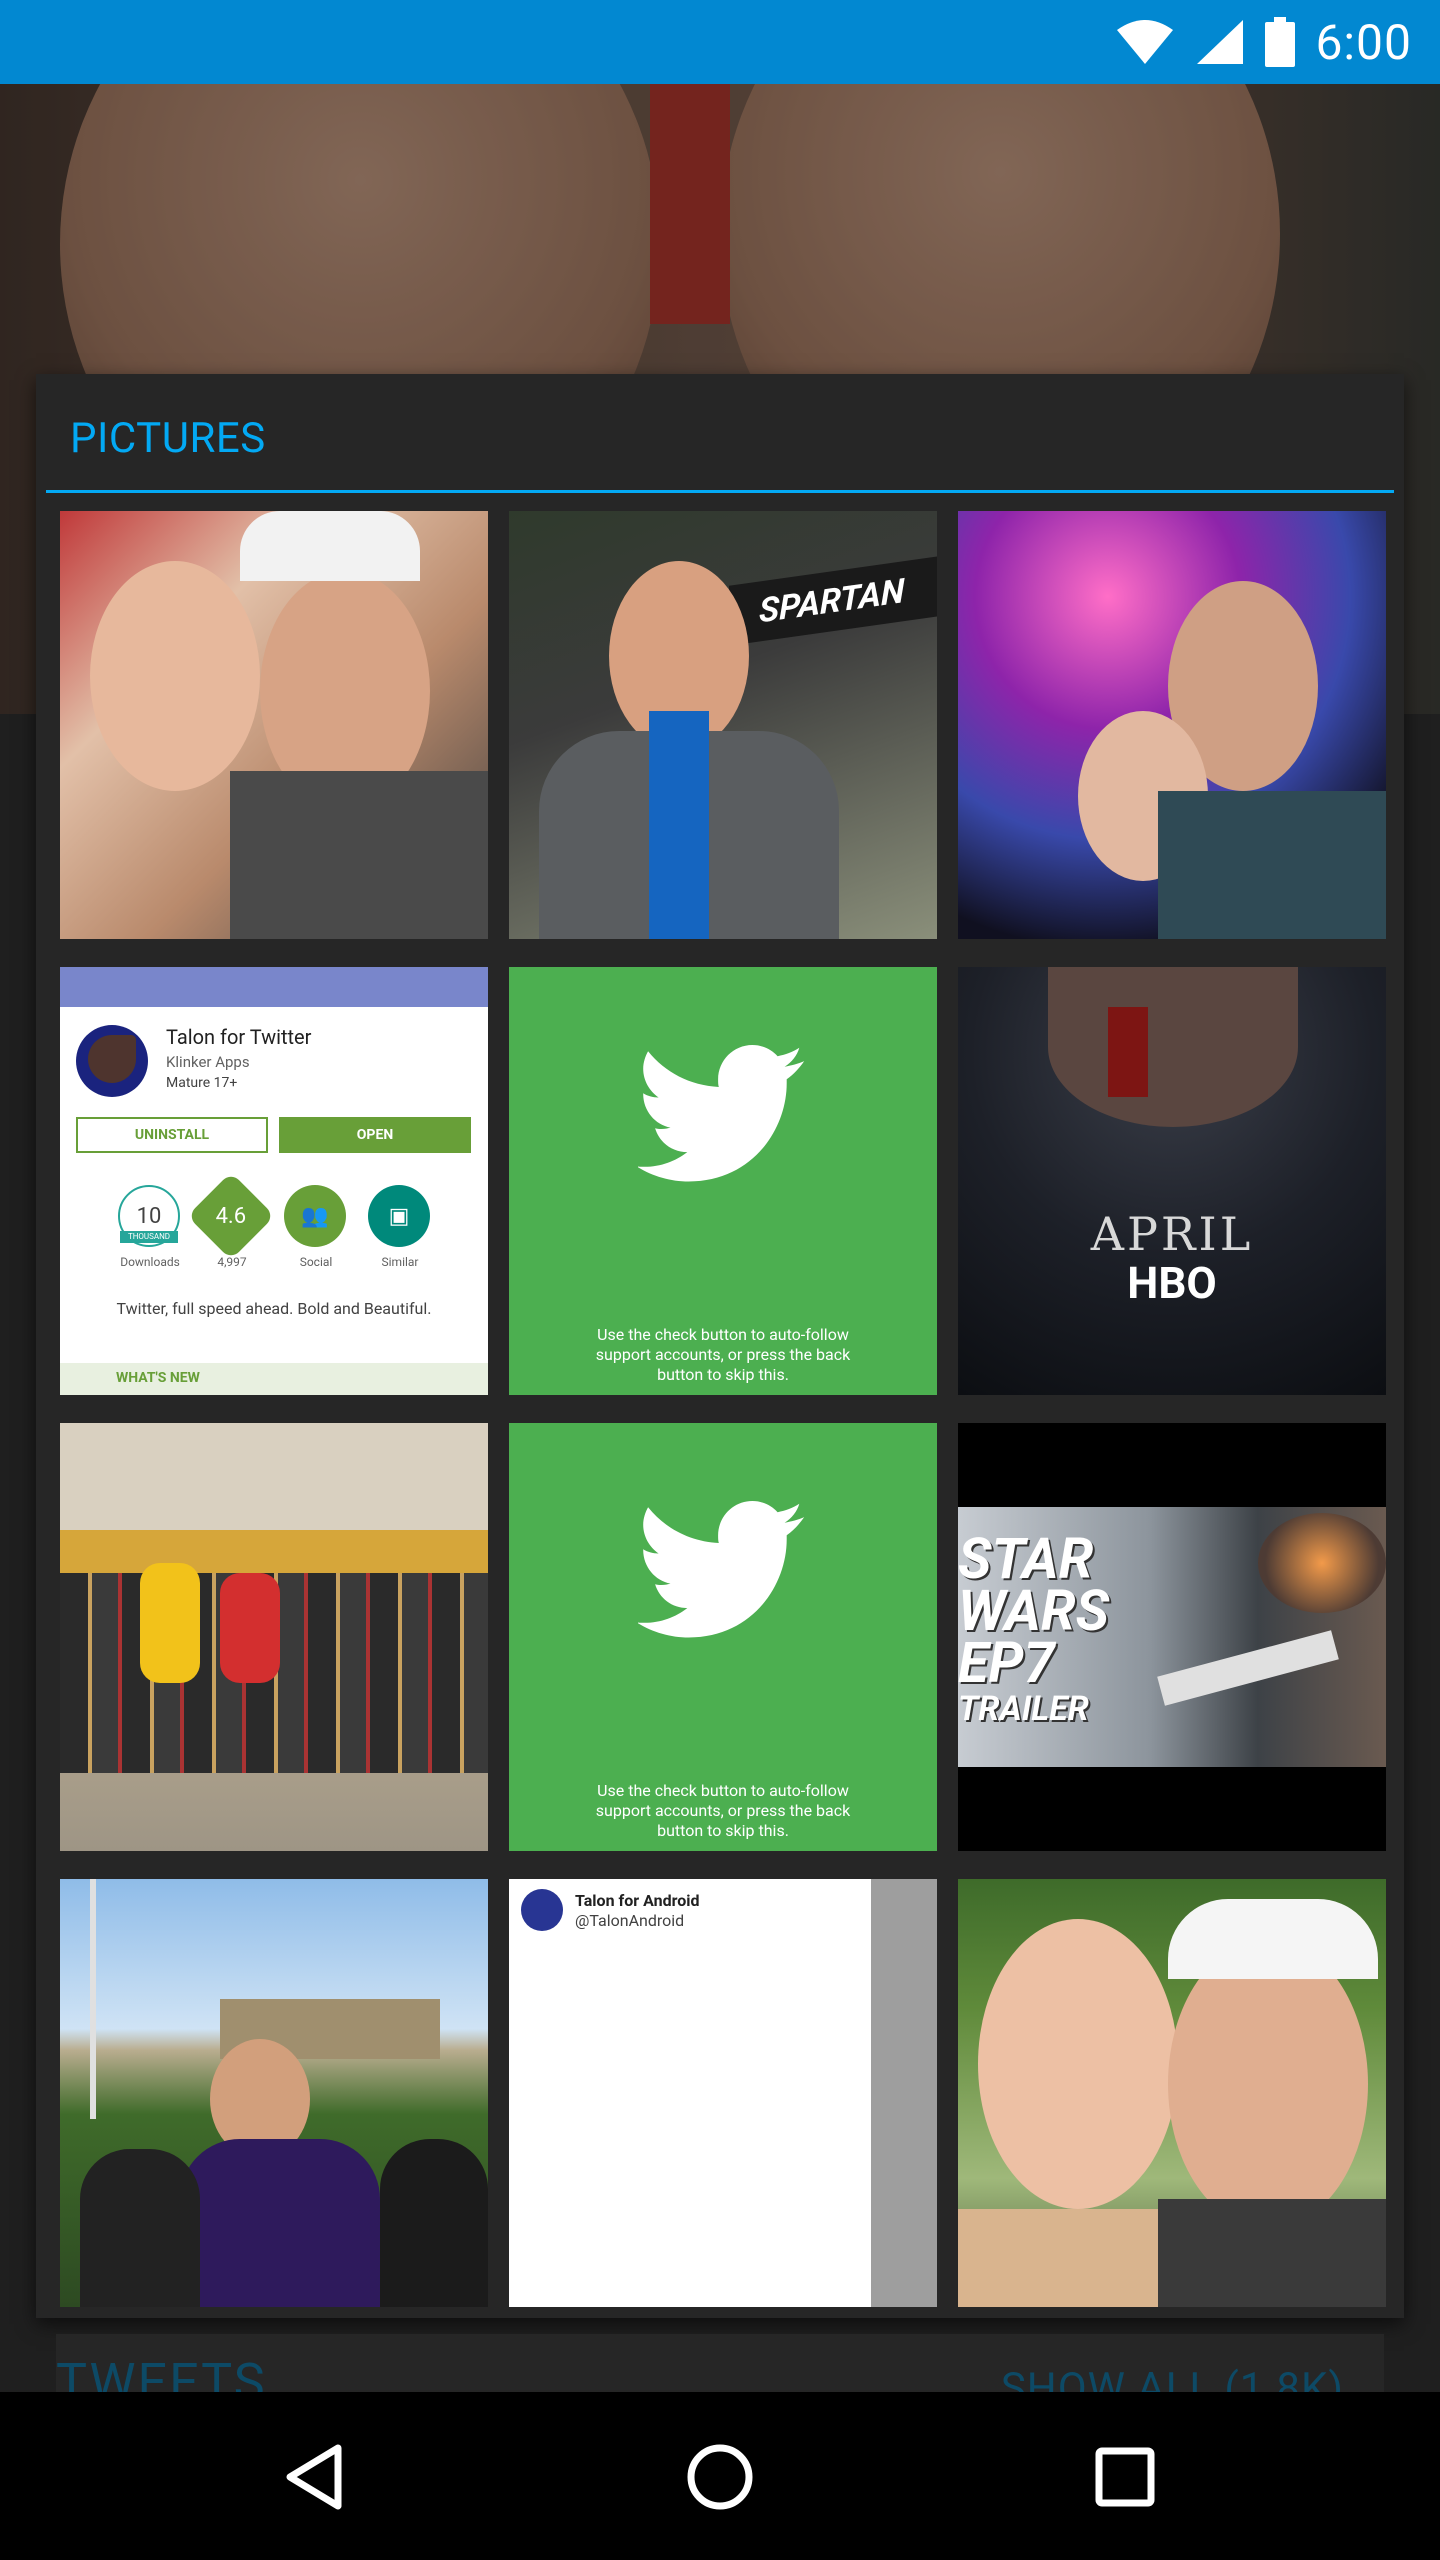 Image resolution: width=1440 pixels, height=2560 pixels. What do you see at coordinates (274, 1637) in the screenshot?
I see `photo-group-iowa` at bounding box center [274, 1637].